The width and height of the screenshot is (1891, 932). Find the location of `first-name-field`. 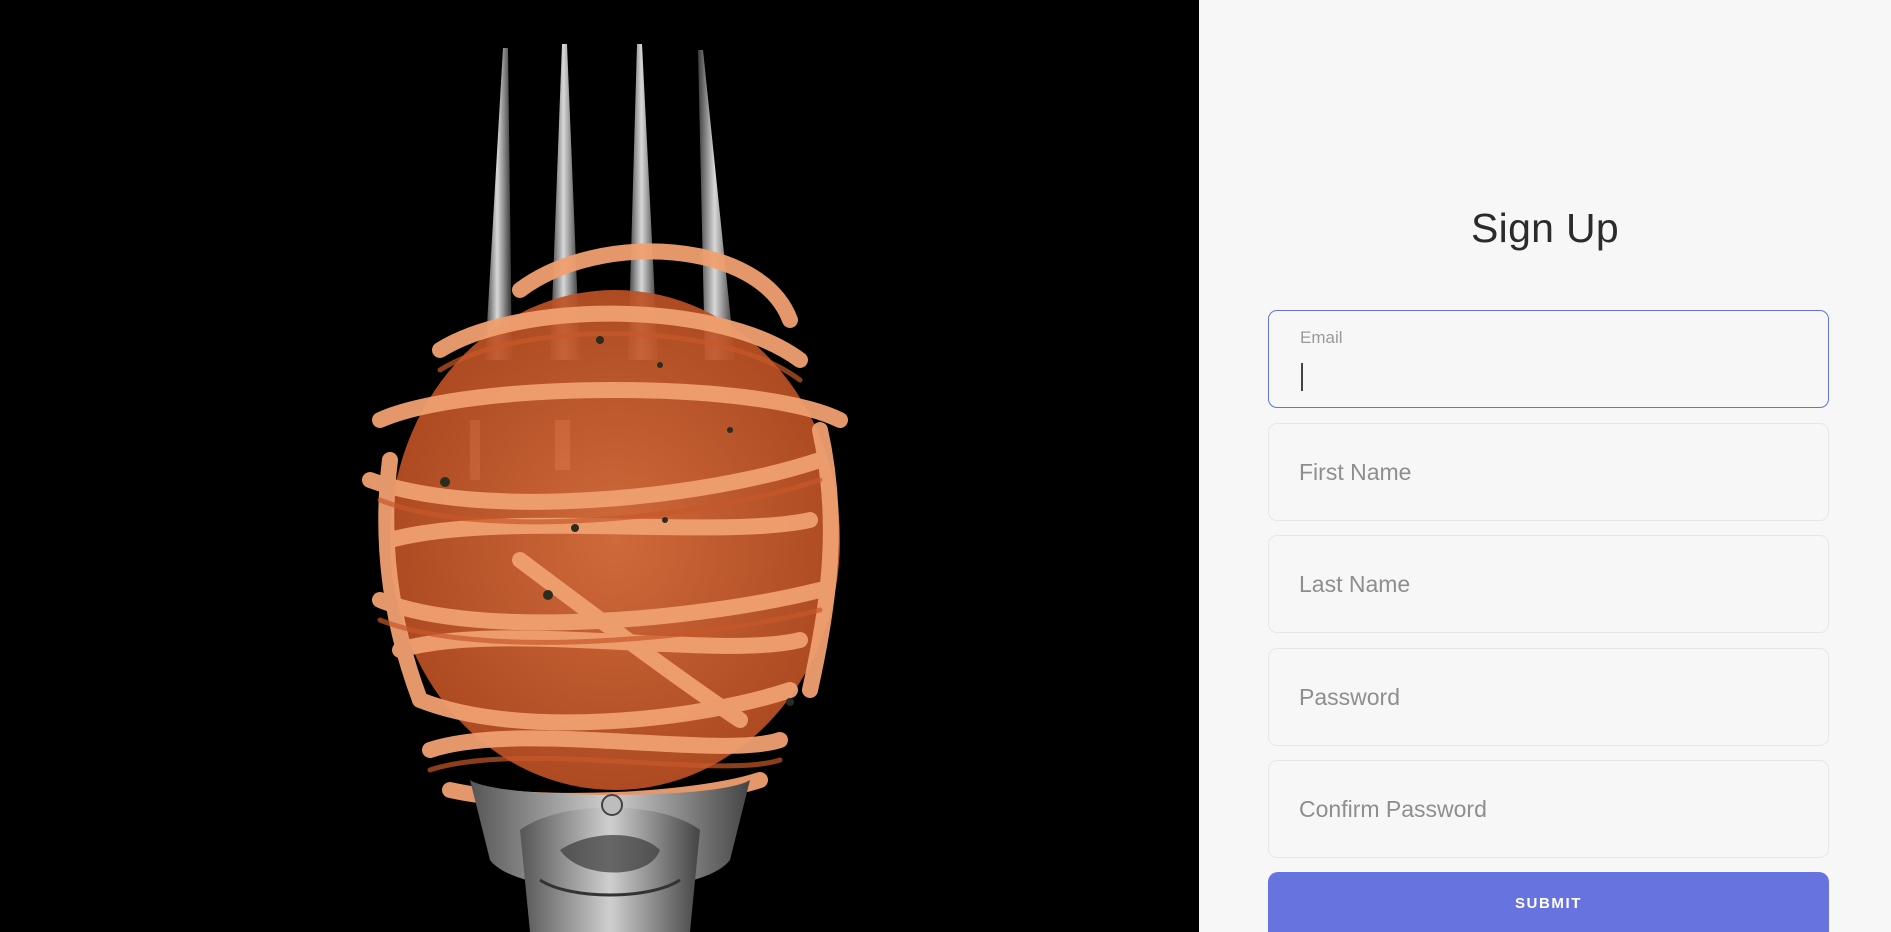

first-name-field is located at coordinates (1548, 472).